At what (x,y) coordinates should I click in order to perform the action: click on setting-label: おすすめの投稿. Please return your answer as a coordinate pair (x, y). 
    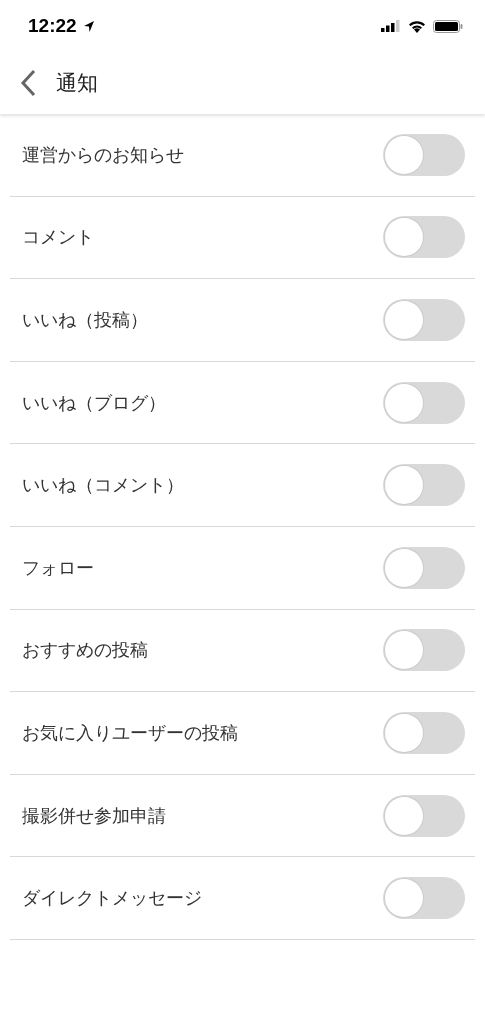
    Looking at the image, I should click on (85, 650).